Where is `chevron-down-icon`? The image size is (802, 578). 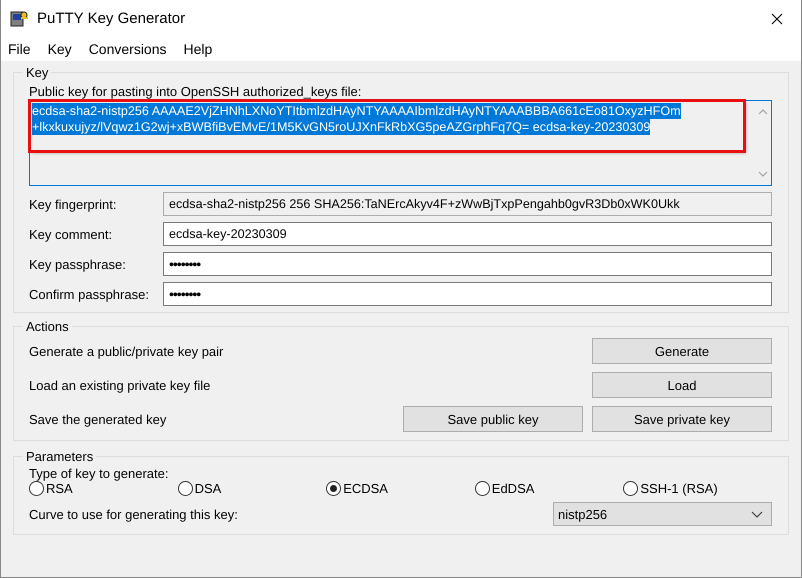
chevron-down-icon is located at coordinates (757, 514).